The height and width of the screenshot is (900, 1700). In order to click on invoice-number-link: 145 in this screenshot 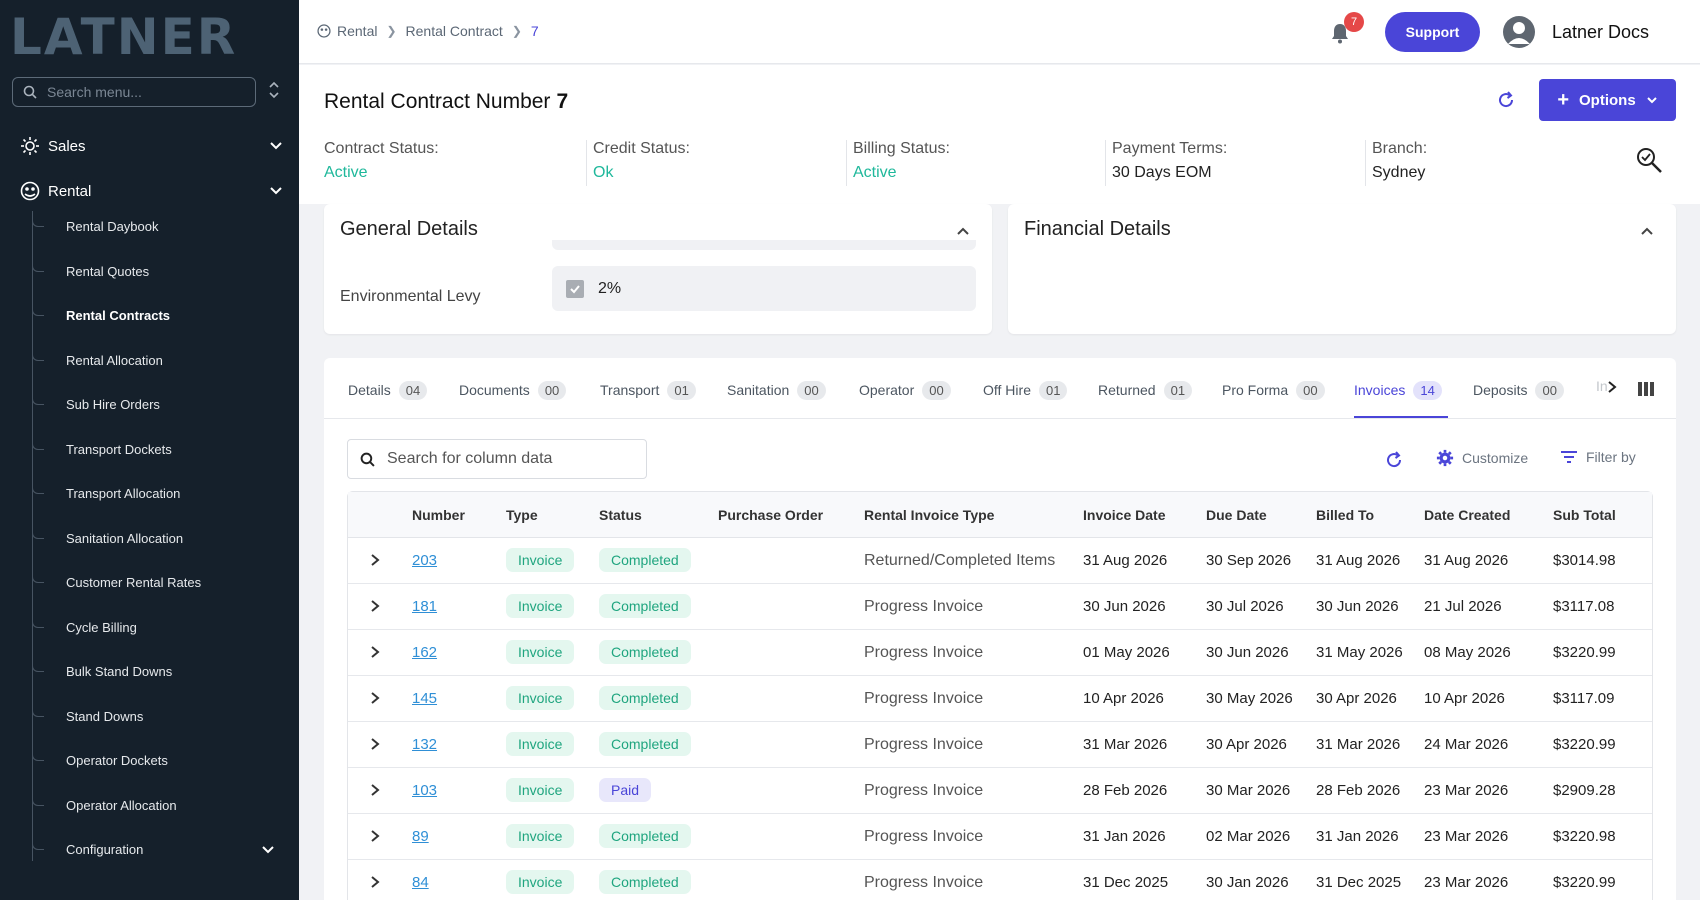, I will do `click(424, 698)`.